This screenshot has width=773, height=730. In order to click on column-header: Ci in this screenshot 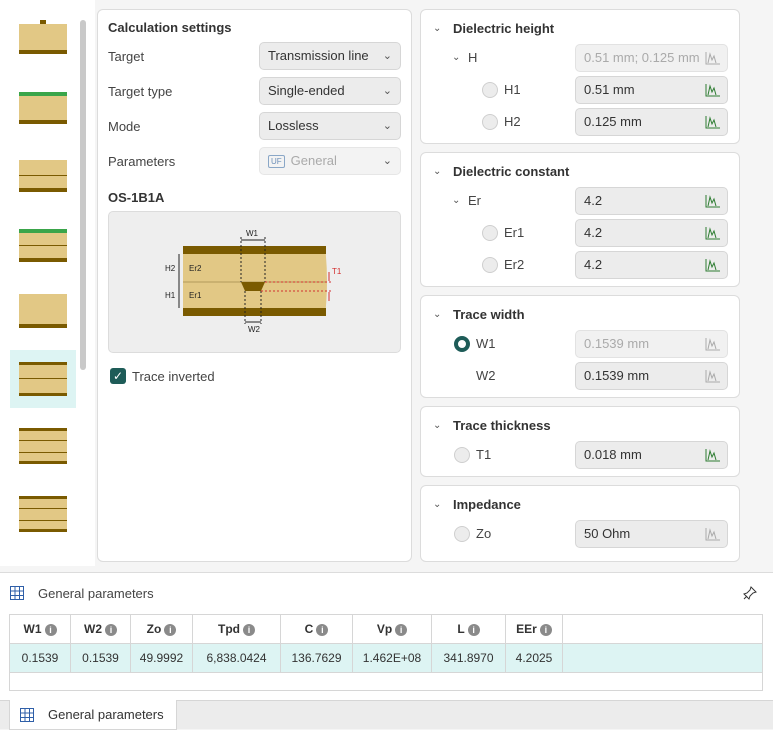, I will do `click(316, 629)`.